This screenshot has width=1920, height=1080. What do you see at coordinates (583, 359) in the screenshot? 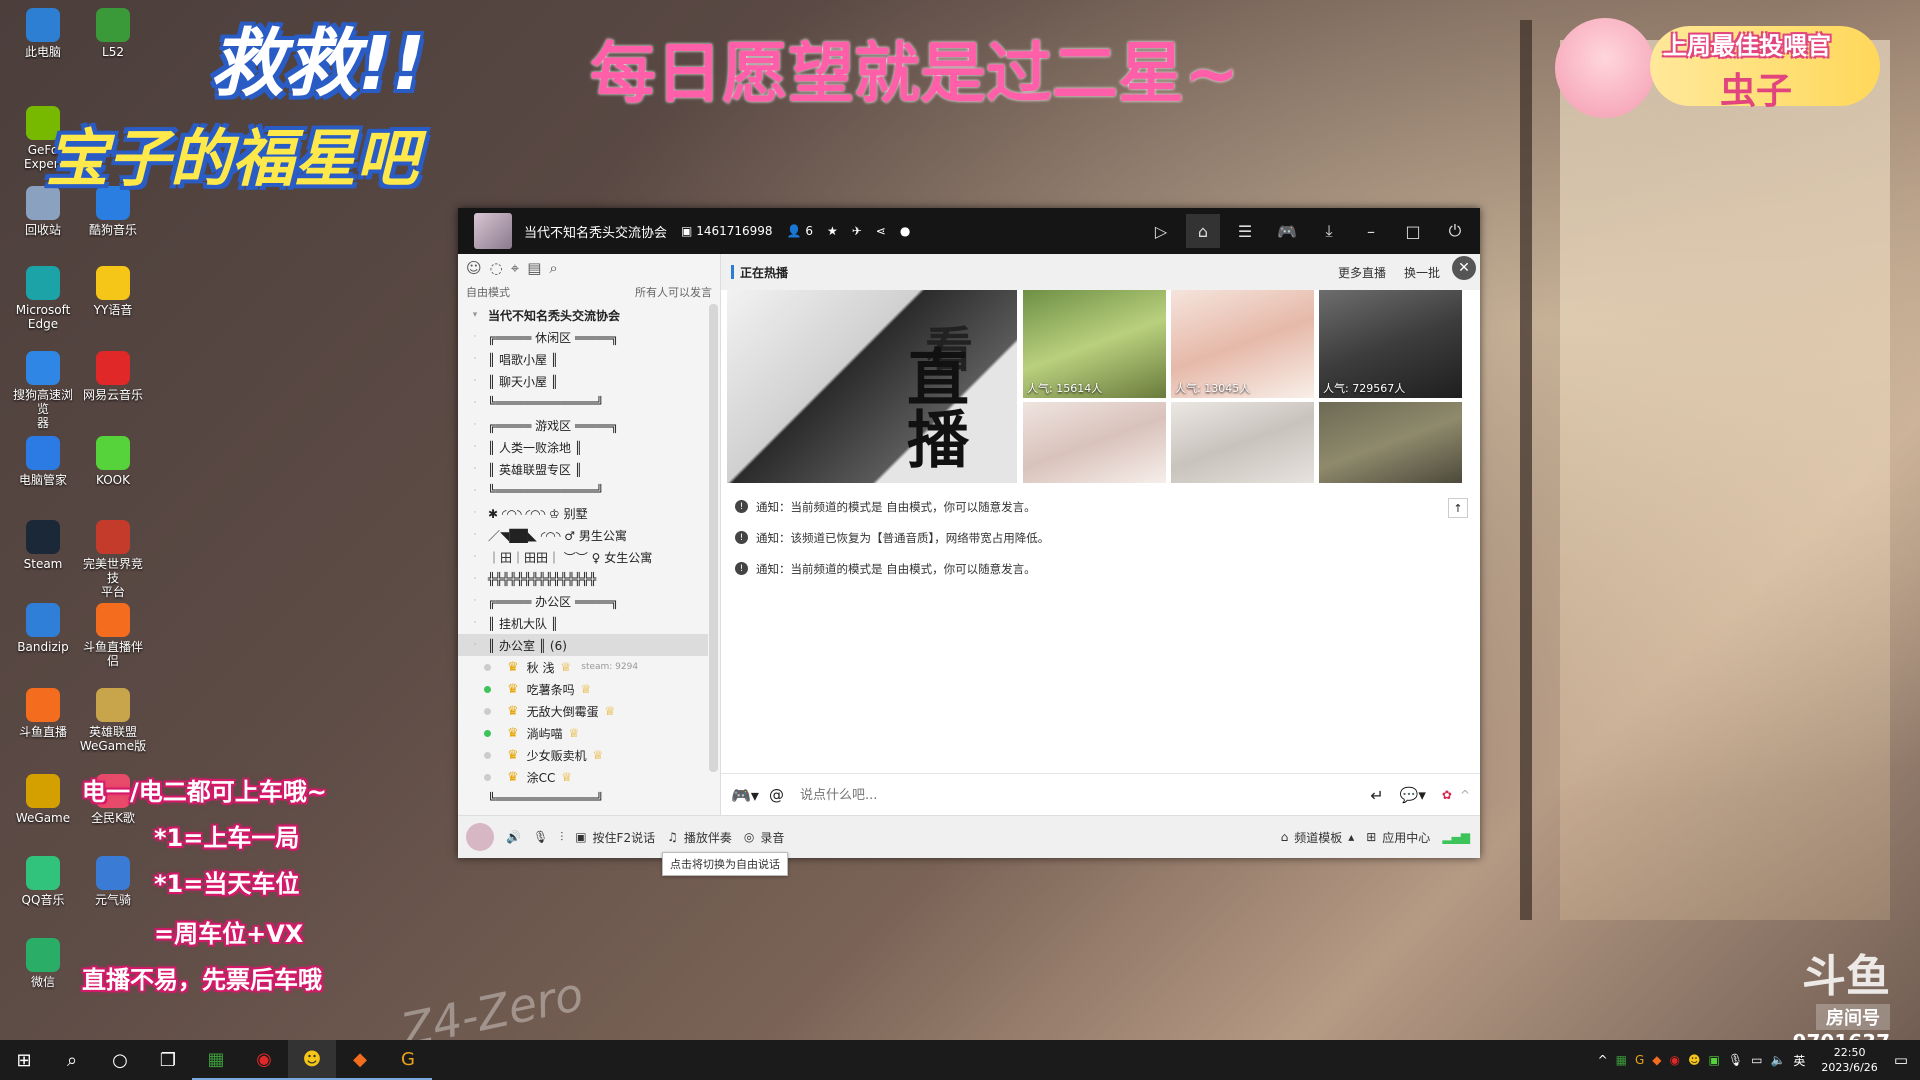
I see `channel-item: · ║ 唱歌小屋 ║` at bounding box center [583, 359].